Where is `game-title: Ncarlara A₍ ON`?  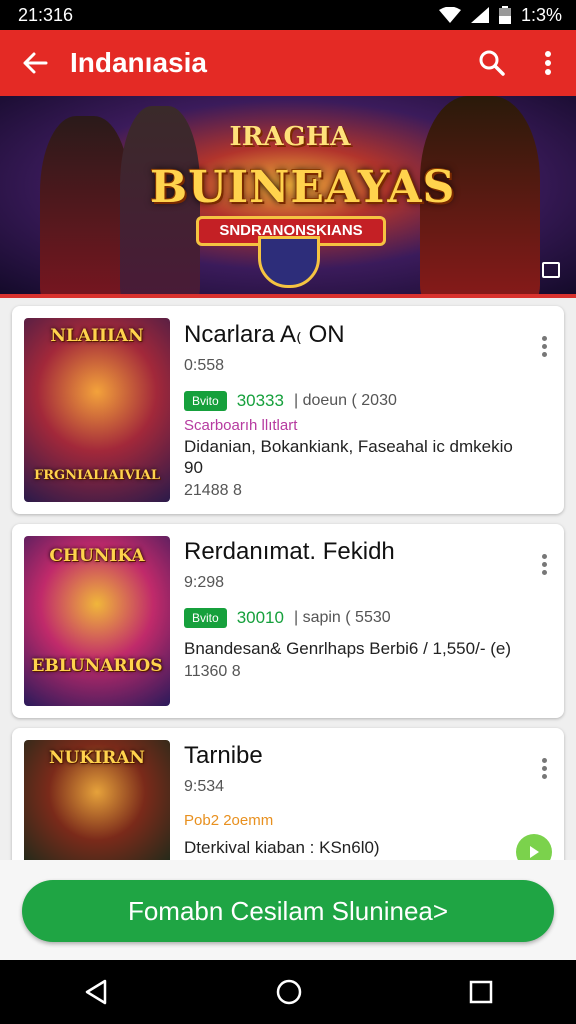 game-title: Ncarlara A₍ ON is located at coordinates (264, 334).